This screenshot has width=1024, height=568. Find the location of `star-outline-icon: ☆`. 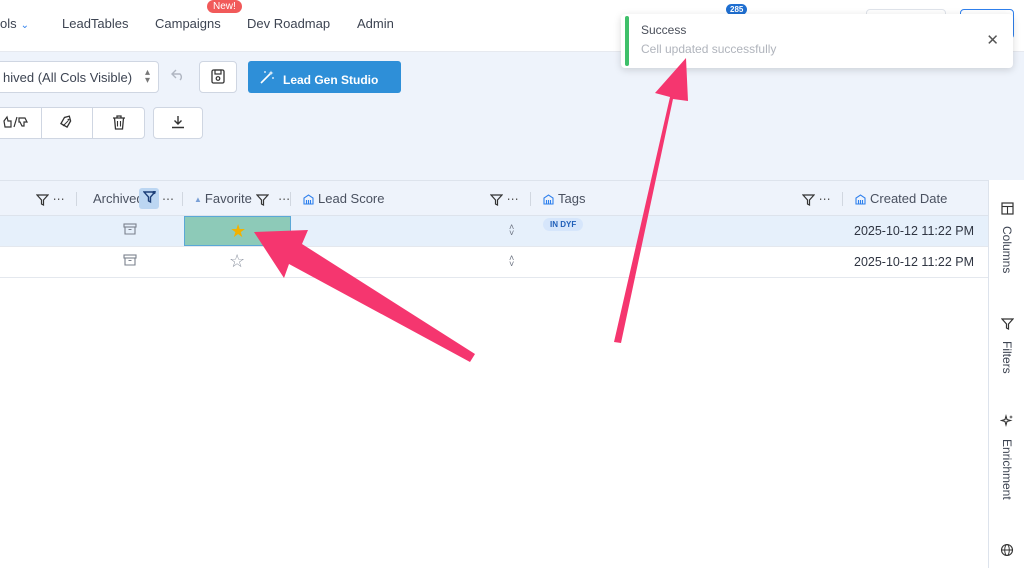

star-outline-icon: ☆ is located at coordinates (237, 261).